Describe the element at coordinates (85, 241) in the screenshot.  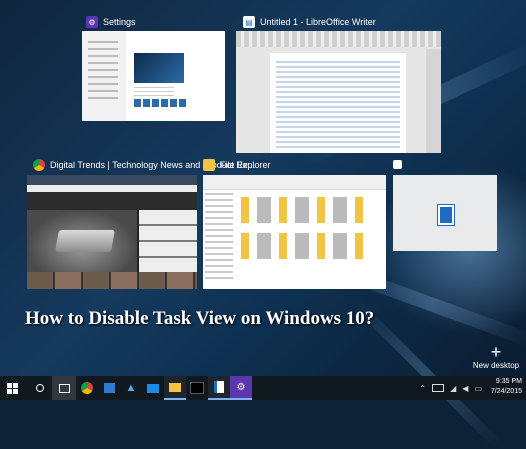
I see `mini-pc-shape` at that location.